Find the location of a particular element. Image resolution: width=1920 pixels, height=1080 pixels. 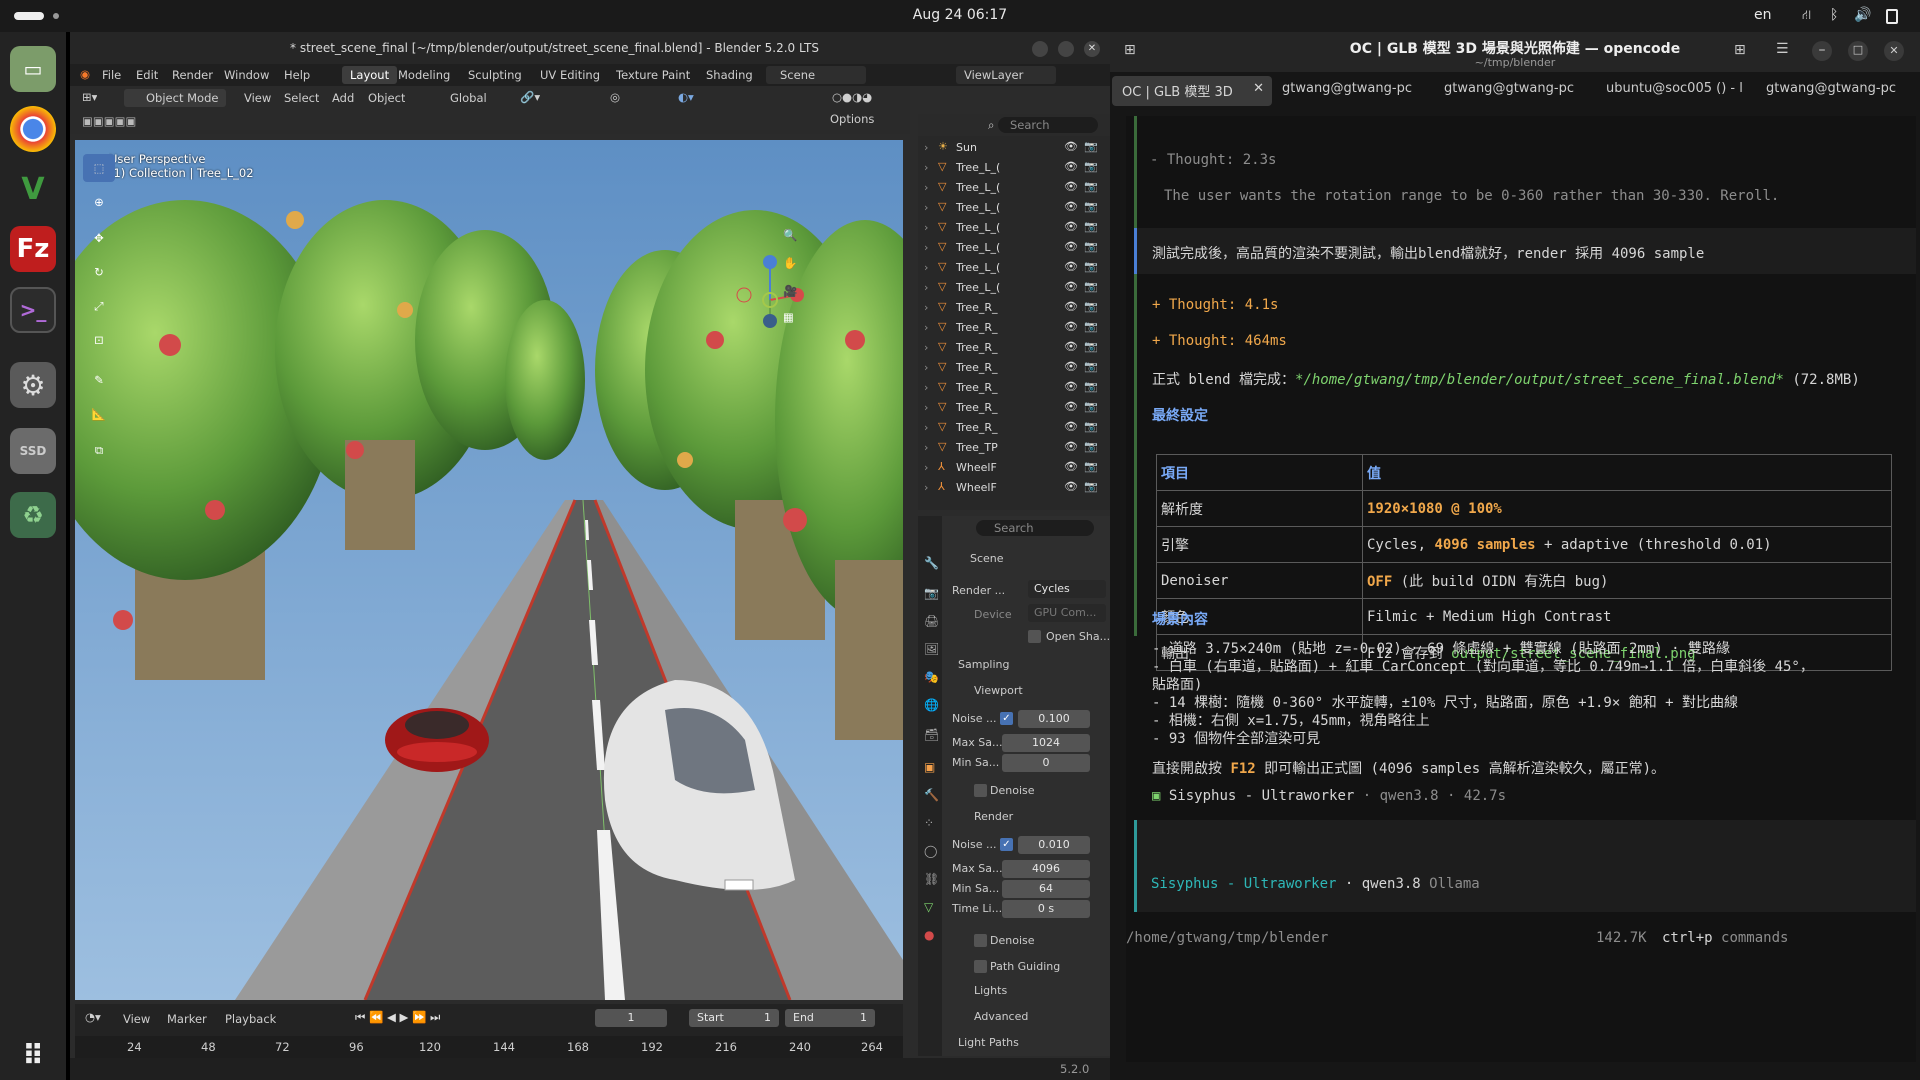

workspace-indicator is located at coordinates (56, 16).